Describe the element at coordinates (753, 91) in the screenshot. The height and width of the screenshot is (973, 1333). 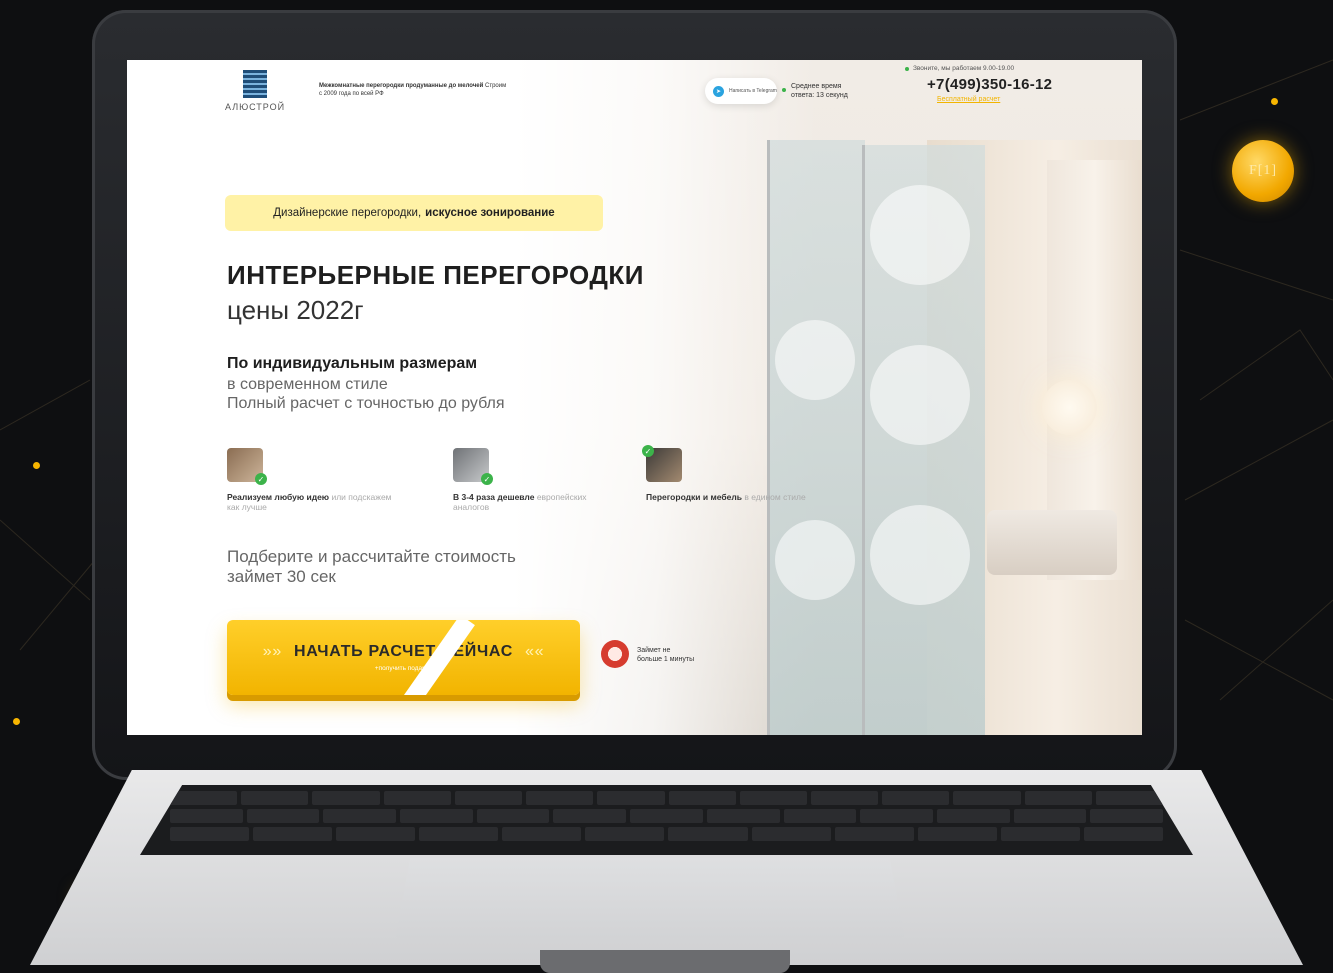
I see `telegram-label: Написать в Telegram` at that location.